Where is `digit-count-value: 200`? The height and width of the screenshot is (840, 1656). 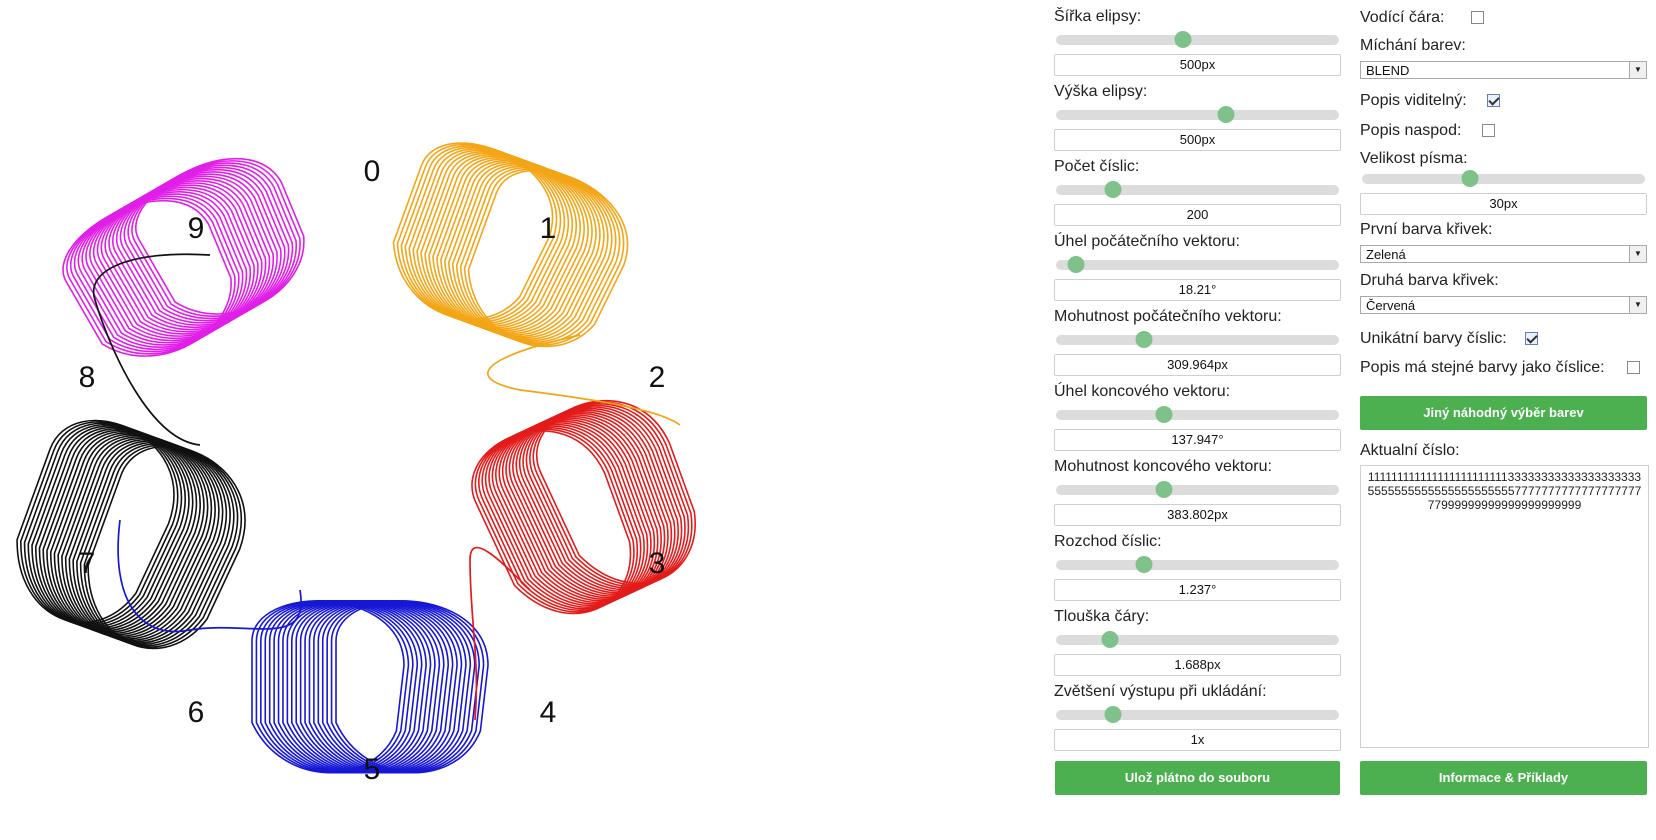 digit-count-value: 200 is located at coordinates (1197, 215).